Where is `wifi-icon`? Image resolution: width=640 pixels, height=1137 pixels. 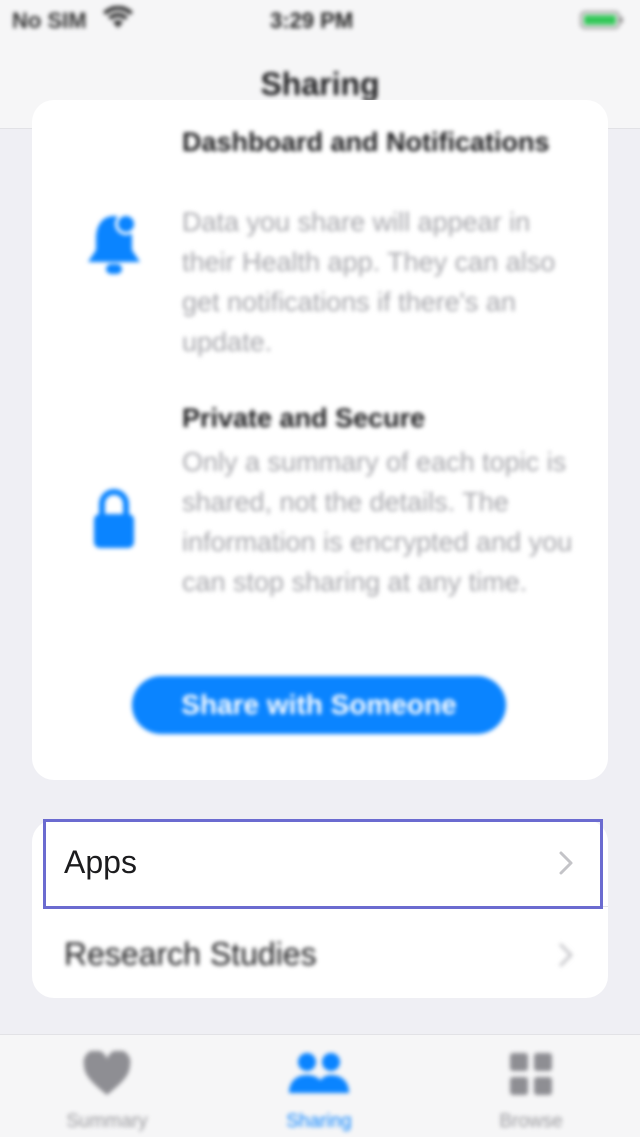 wifi-icon is located at coordinates (118, 17).